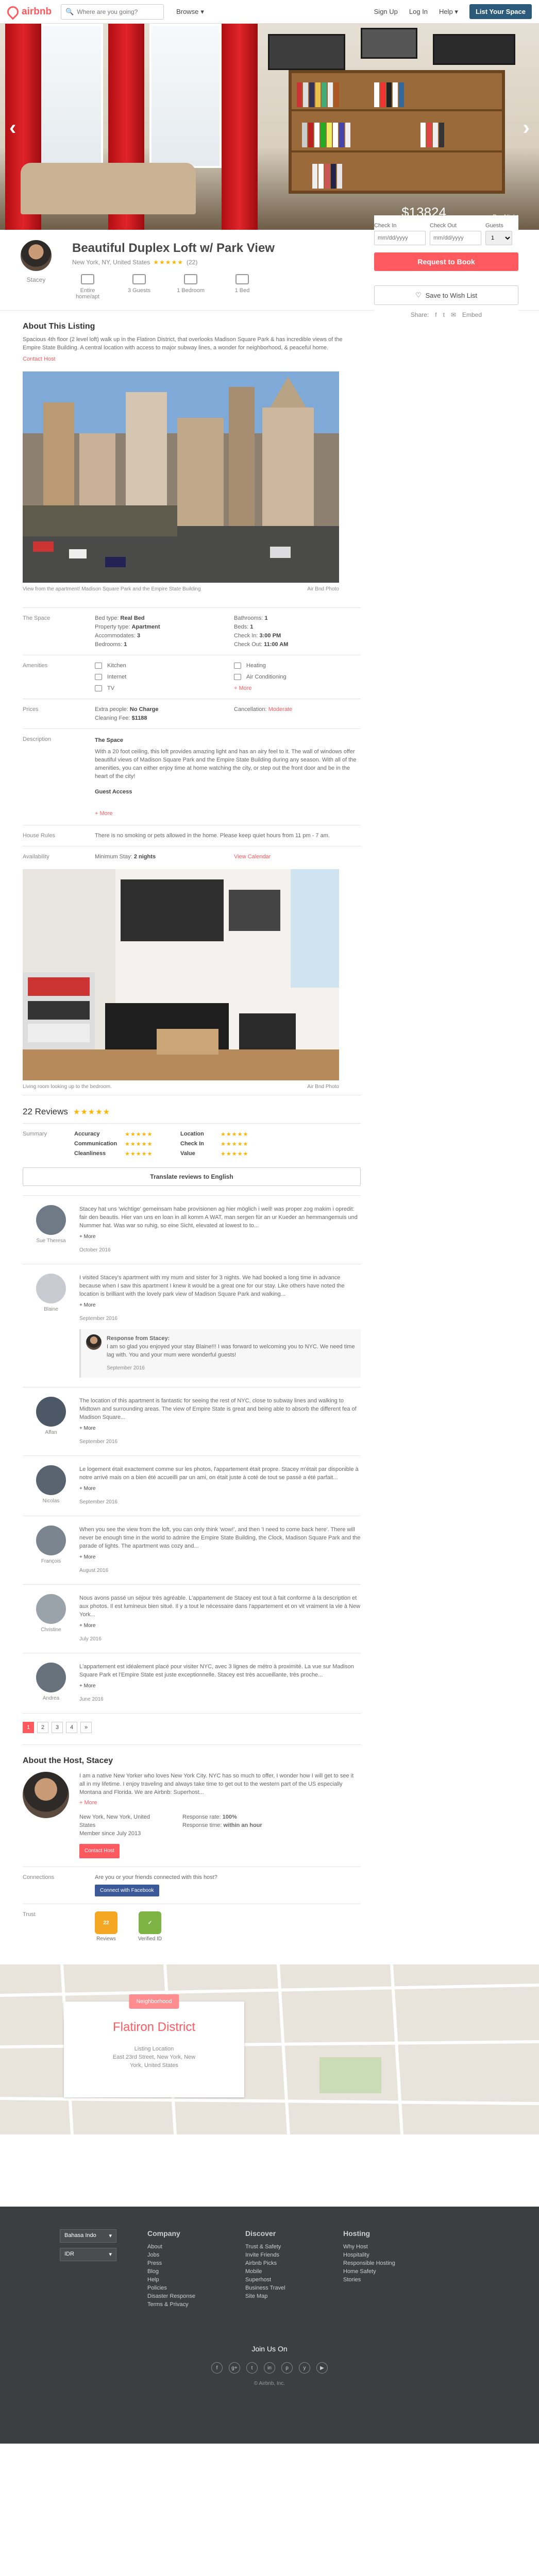  Describe the element at coordinates (36, 255) in the screenshot. I see `host-avatar` at that location.